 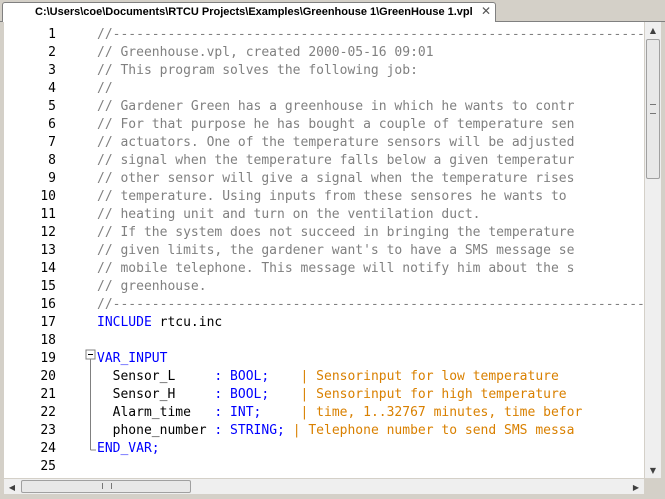 I want to click on code-token: | Telephone number to send SMS messa, so click(x=433, y=430).